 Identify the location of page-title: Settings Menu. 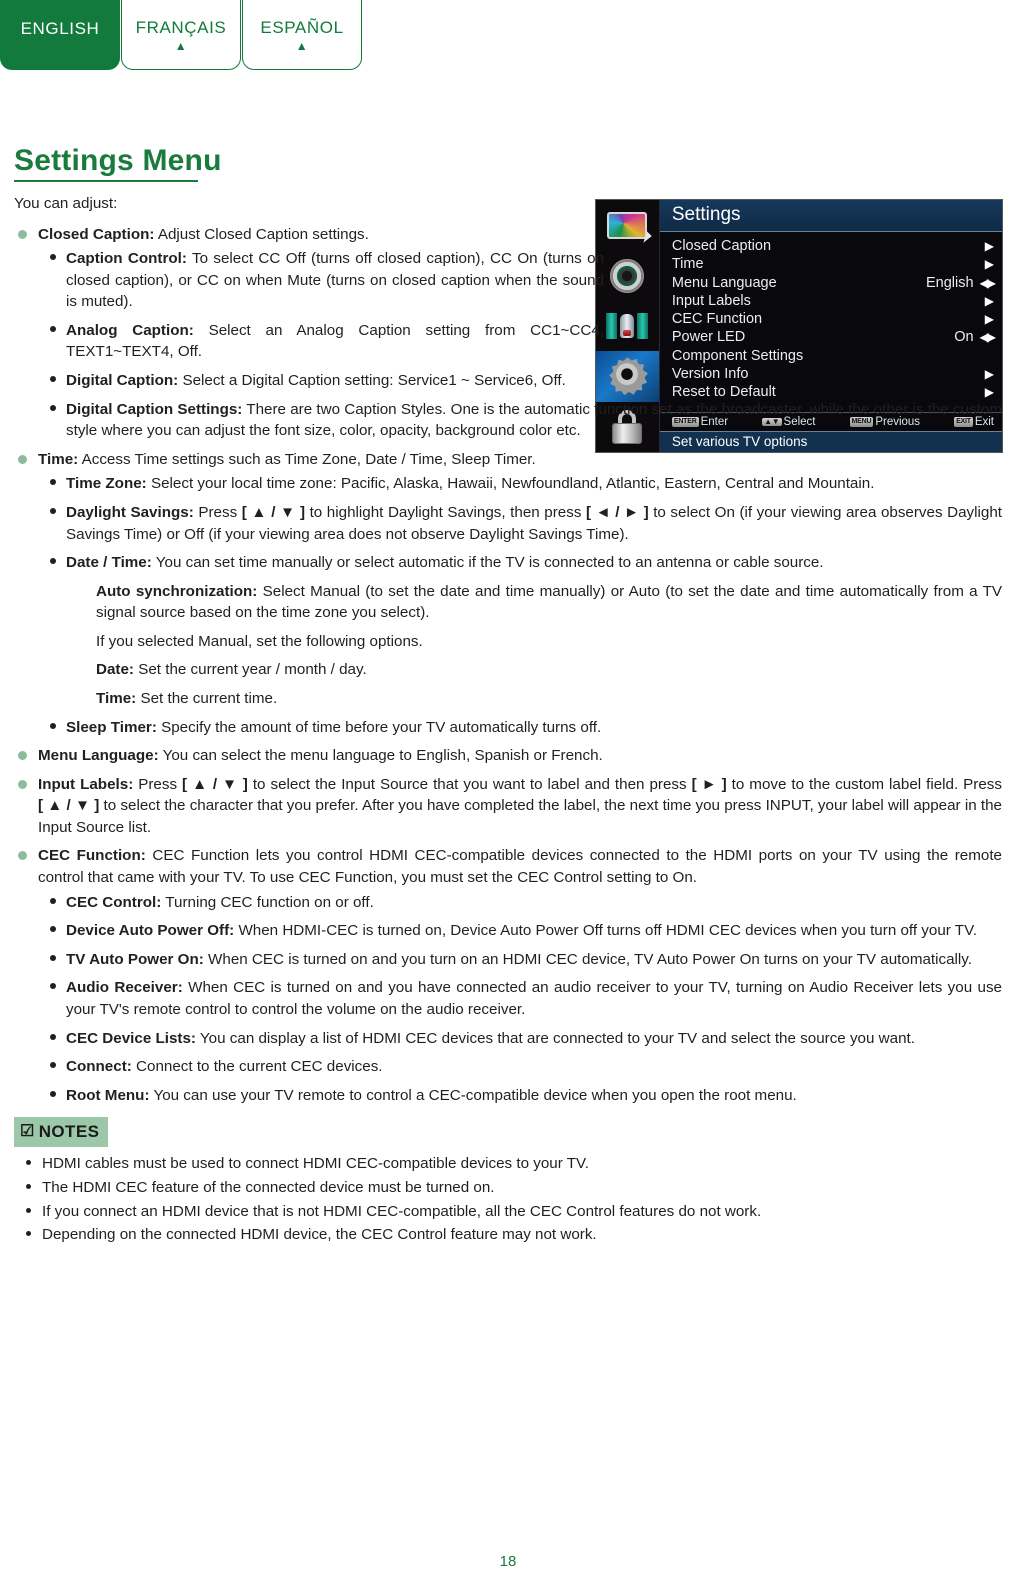
(118, 163).